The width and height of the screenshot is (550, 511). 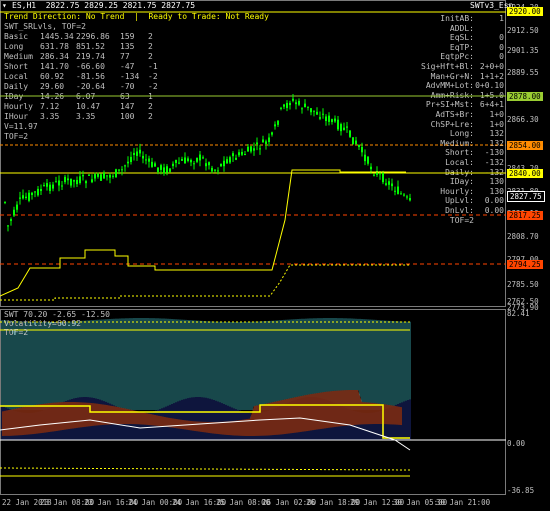 I want to click on sub-scale-bottom: -36.85, so click(x=521, y=490).